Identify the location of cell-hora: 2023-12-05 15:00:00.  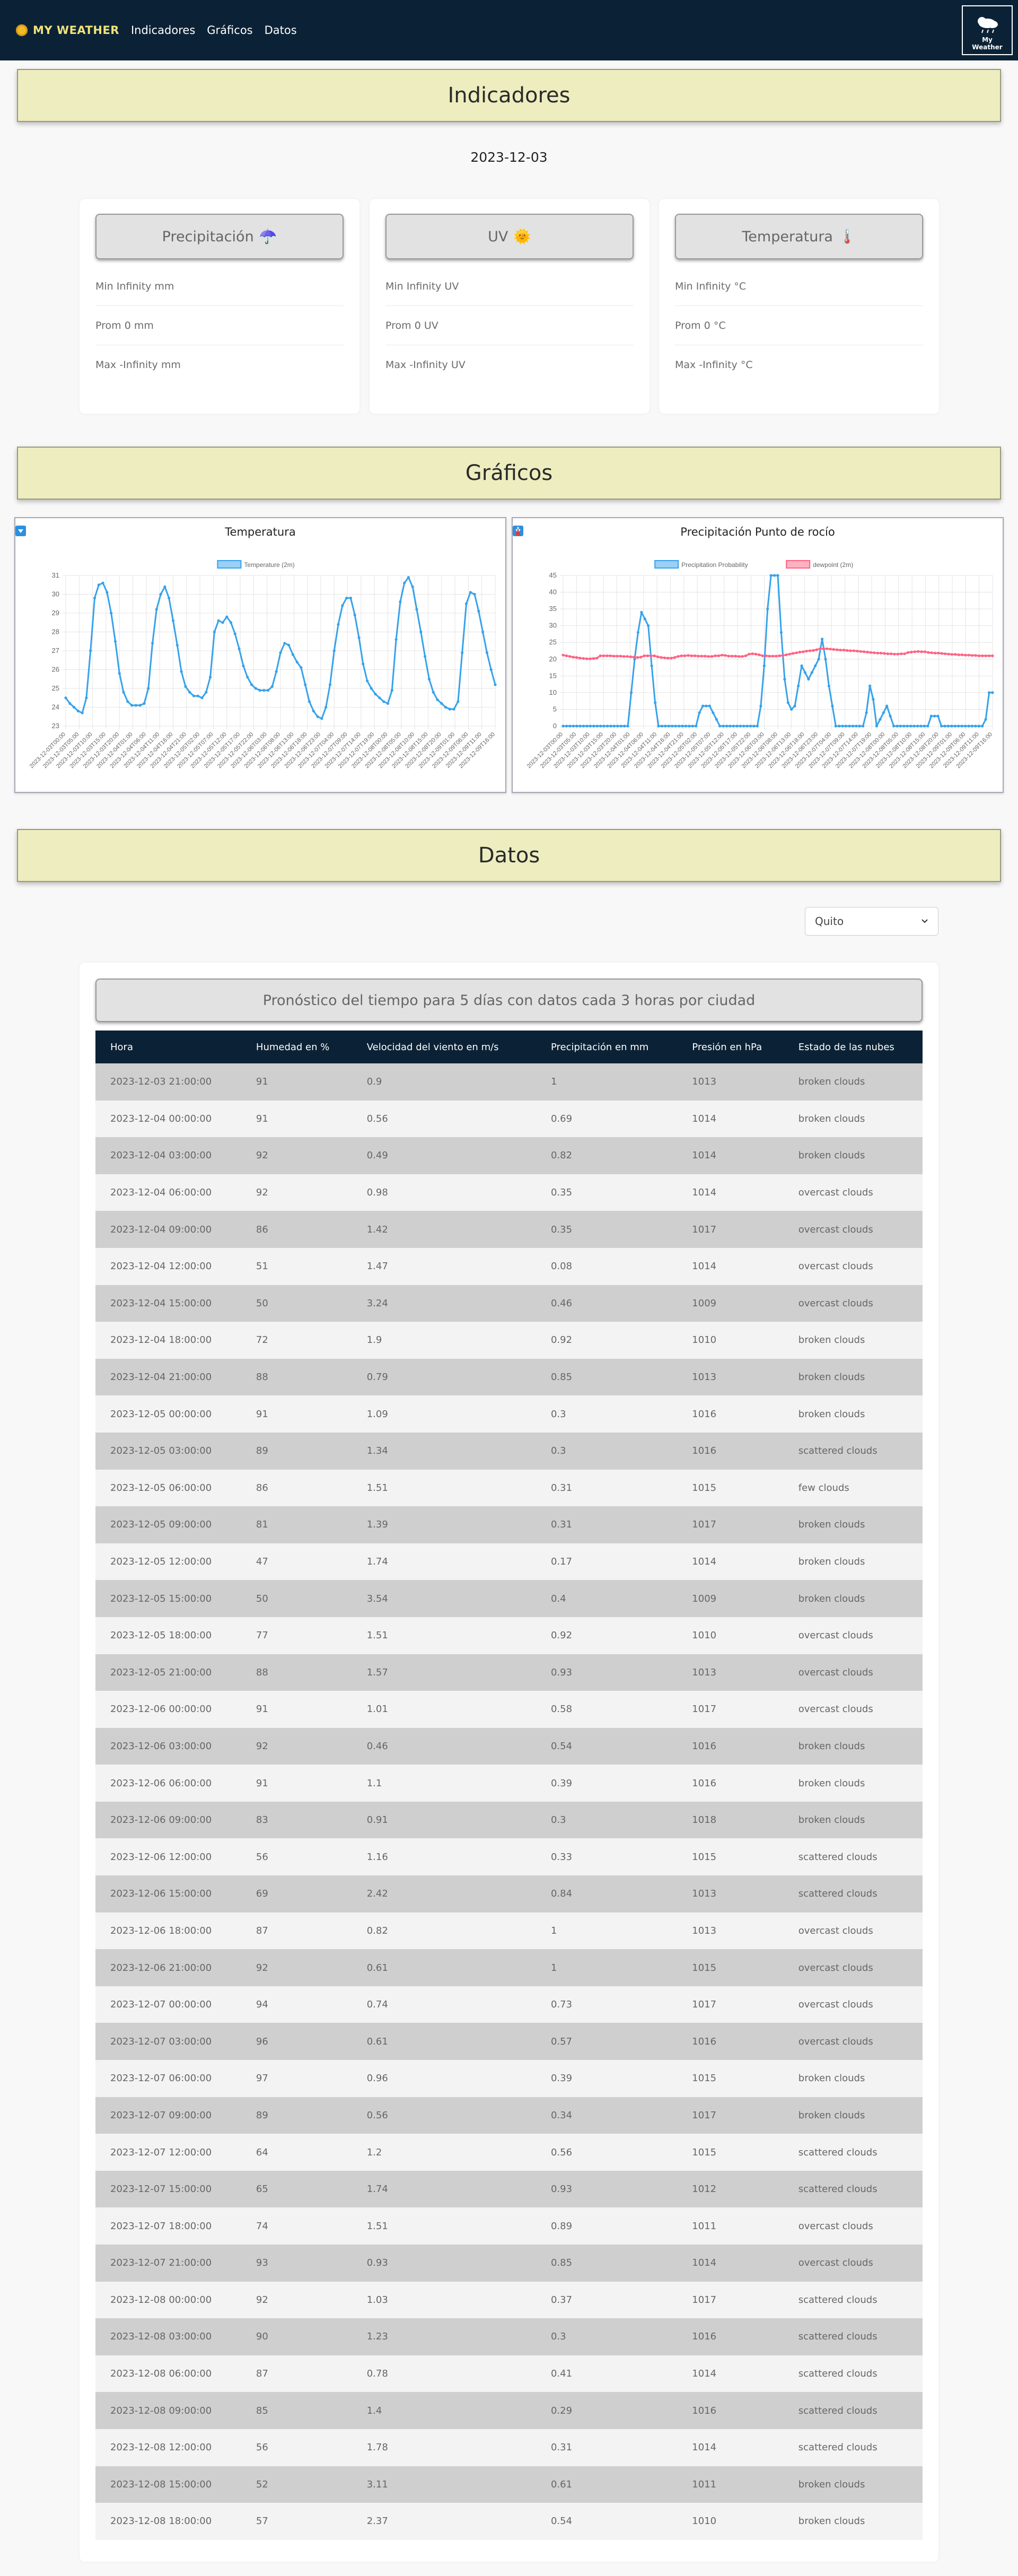
(161, 1598).